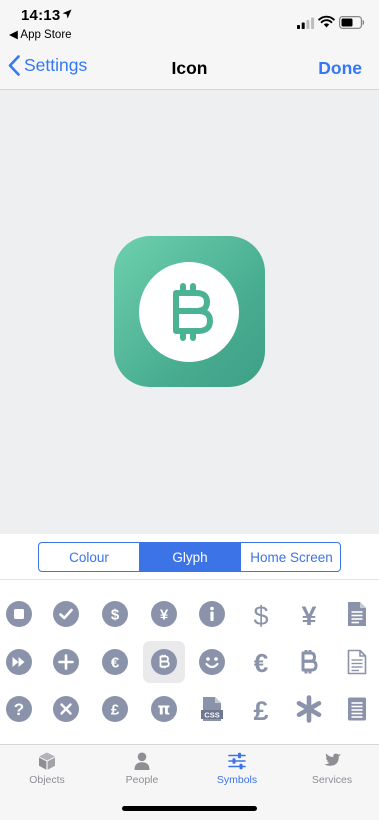  Describe the element at coordinates (309, 709) in the screenshot. I see `asterisk-icon` at that location.